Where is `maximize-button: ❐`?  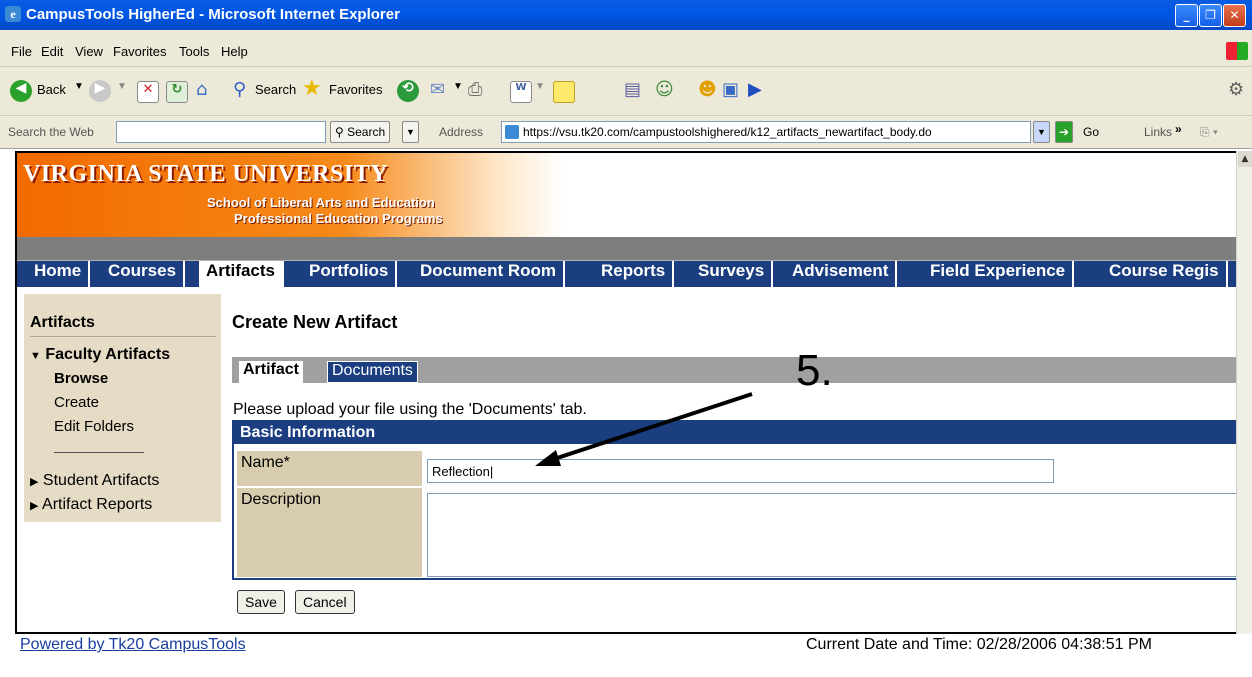 maximize-button: ❐ is located at coordinates (1210, 15).